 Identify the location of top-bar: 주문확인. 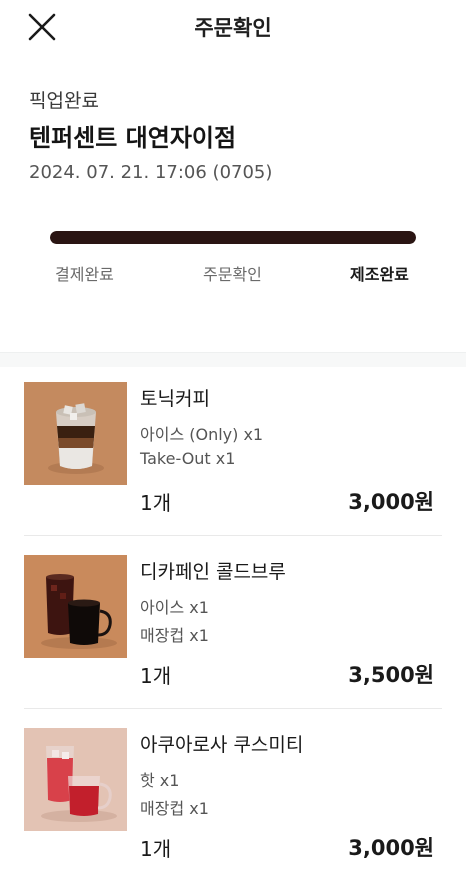
(233, 26).